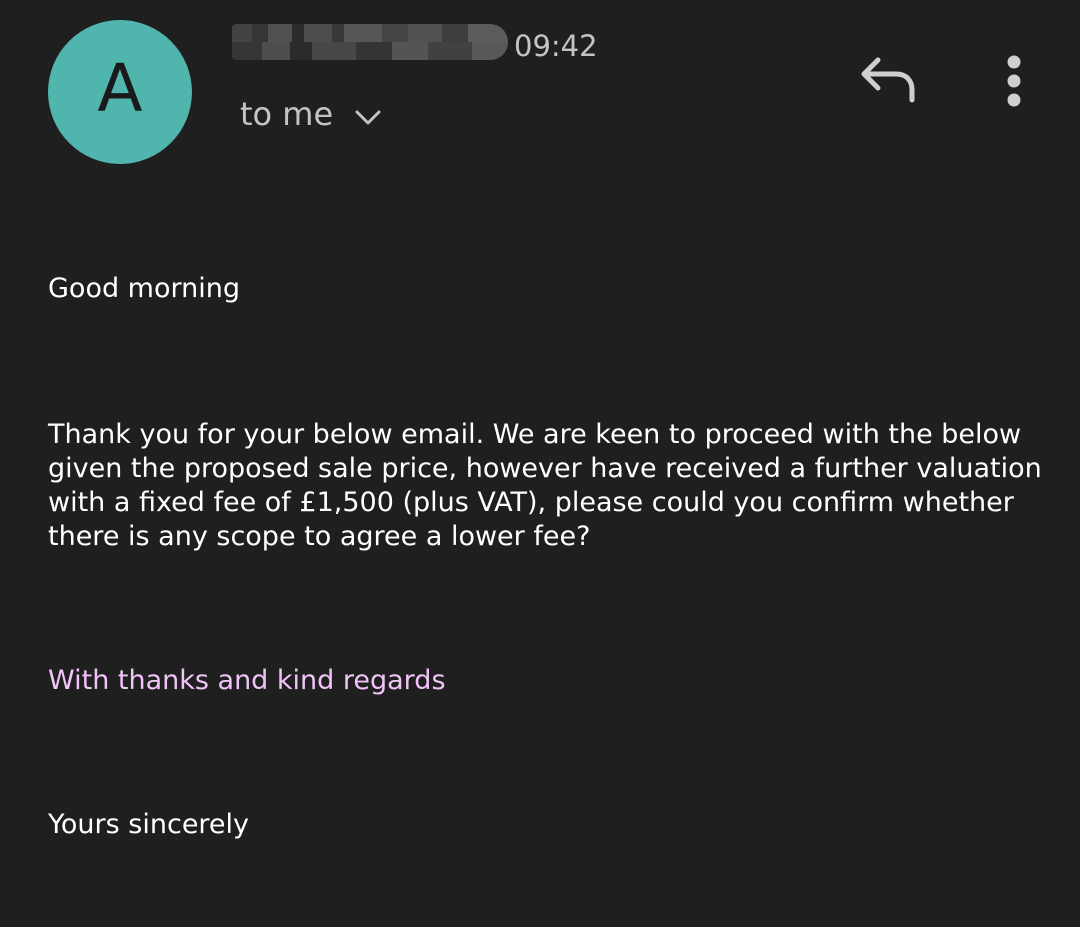 This screenshot has height=927, width=1080. I want to click on recipient-details-toggle: to me, so click(311, 114).